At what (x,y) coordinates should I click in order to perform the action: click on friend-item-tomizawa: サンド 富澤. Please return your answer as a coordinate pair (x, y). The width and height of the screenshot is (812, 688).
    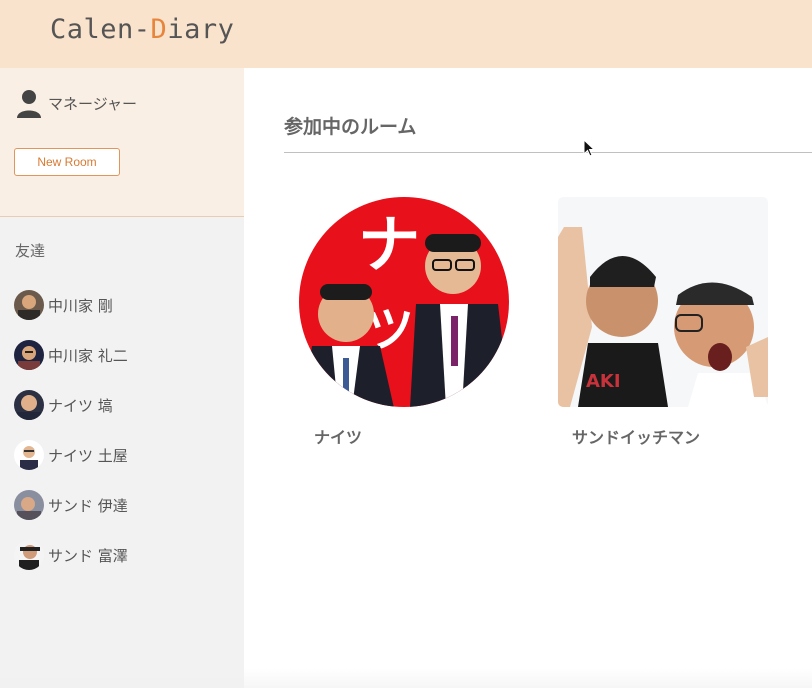
    Looking at the image, I should click on (71, 555).